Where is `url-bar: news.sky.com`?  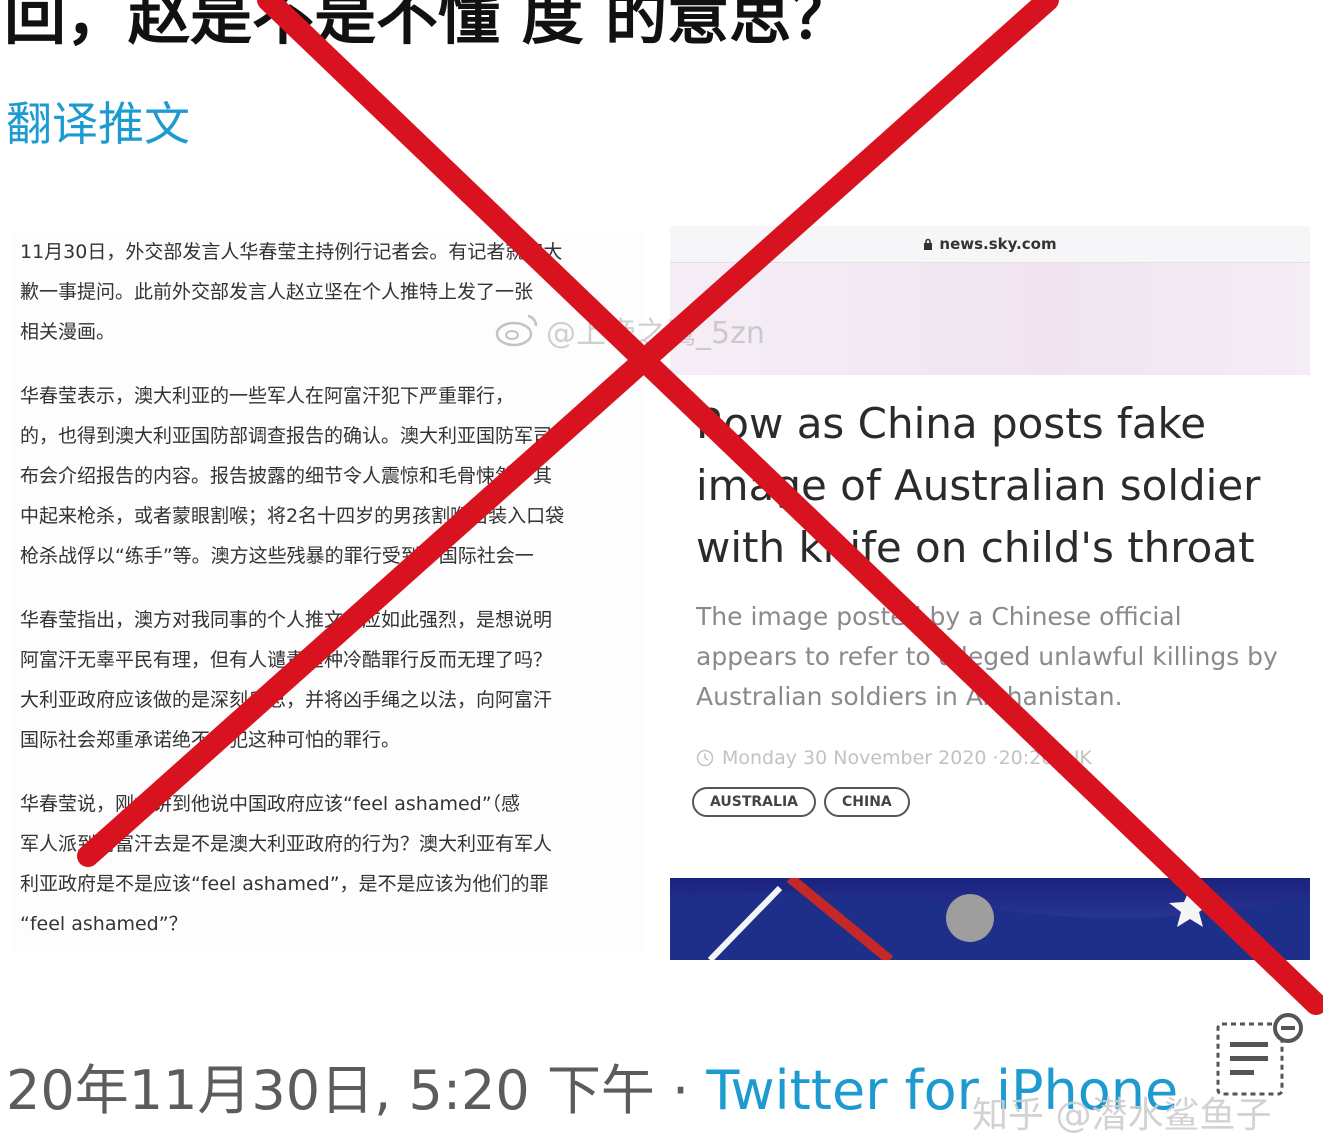
url-bar: news.sky.com is located at coordinates (990, 244).